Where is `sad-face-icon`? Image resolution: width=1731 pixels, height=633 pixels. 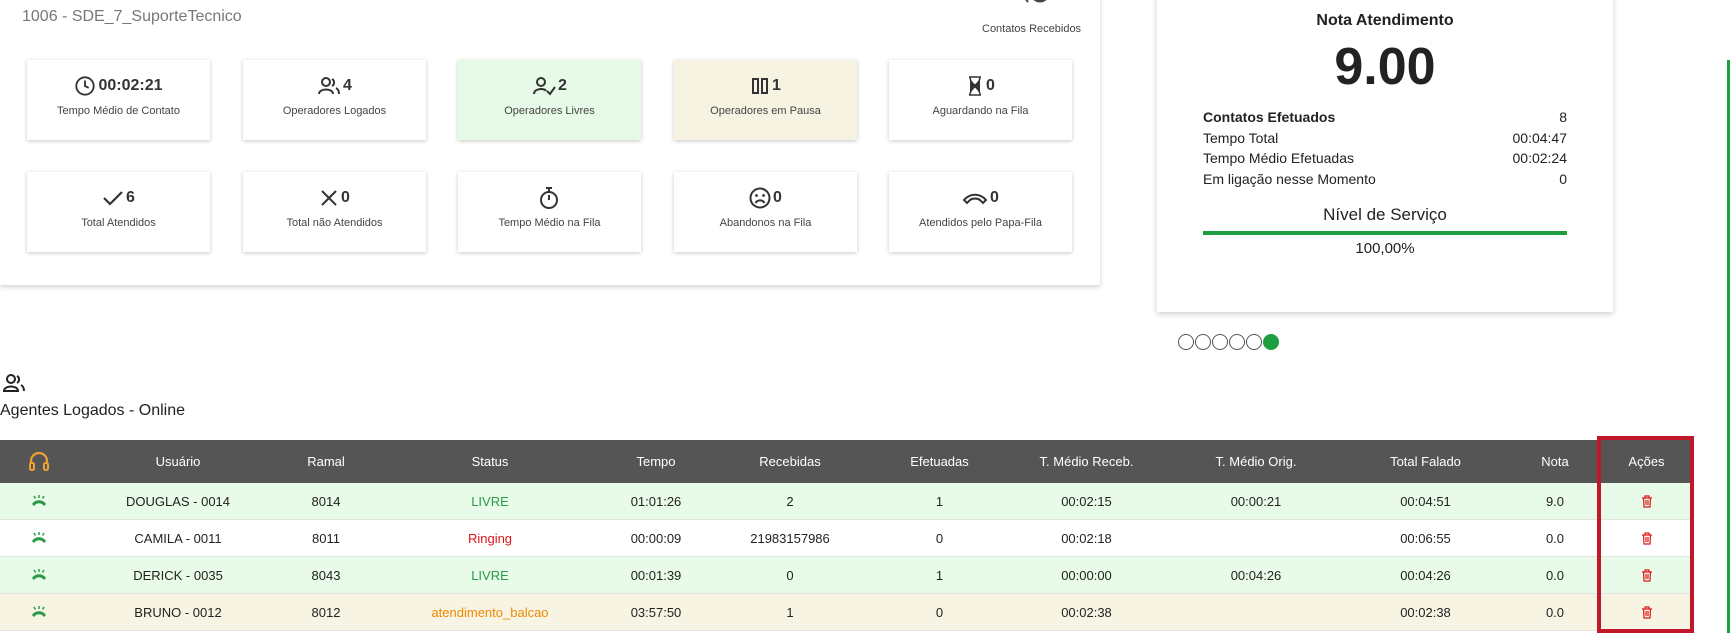
sad-face-icon is located at coordinates (760, 198).